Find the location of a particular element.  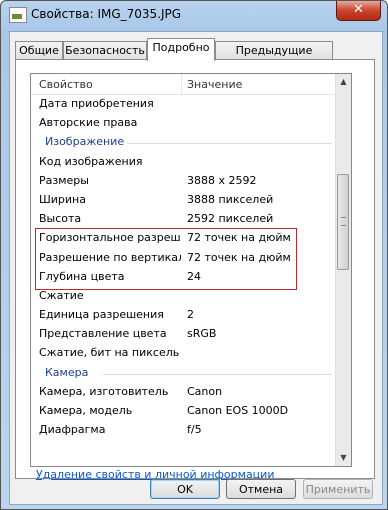

column-separator is located at coordinates (181, 84).